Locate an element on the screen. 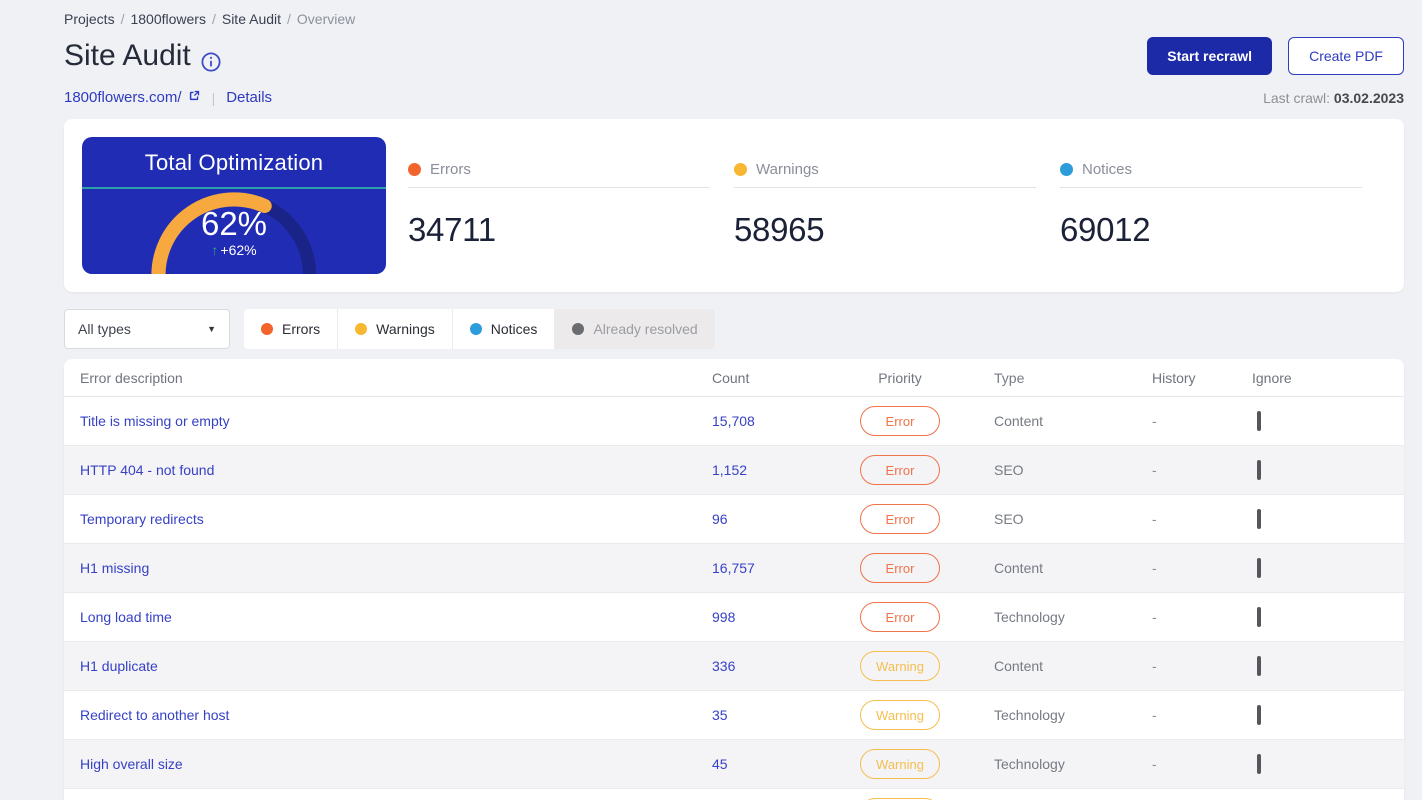  info-icon is located at coordinates (211, 59).